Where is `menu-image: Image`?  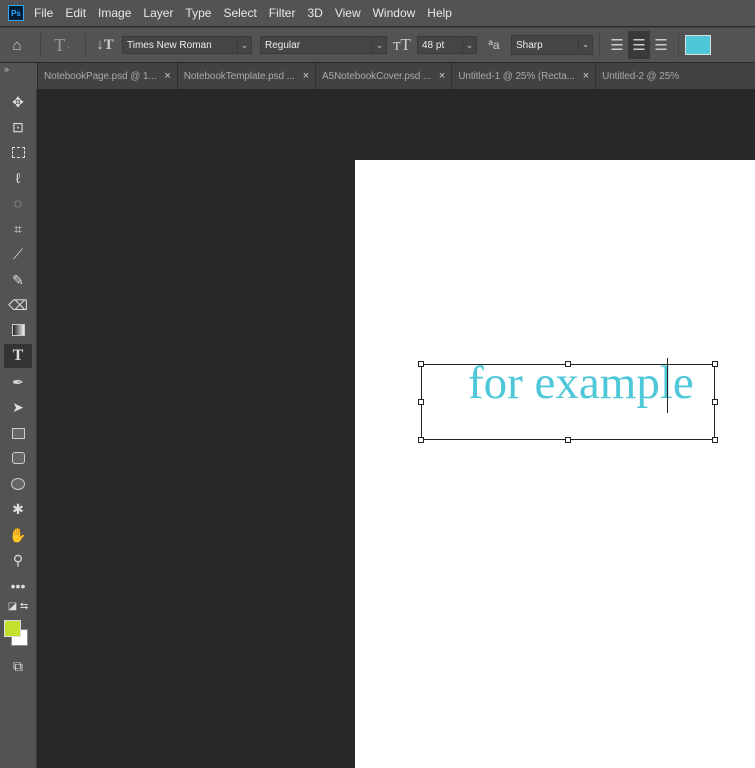
menu-image: Image is located at coordinates (114, 13).